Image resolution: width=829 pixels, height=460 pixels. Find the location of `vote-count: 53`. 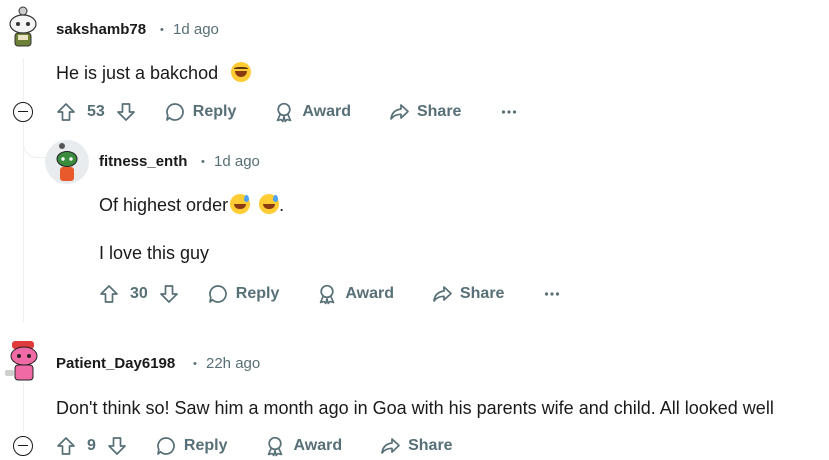

vote-count: 53 is located at coordinates (96, 111).